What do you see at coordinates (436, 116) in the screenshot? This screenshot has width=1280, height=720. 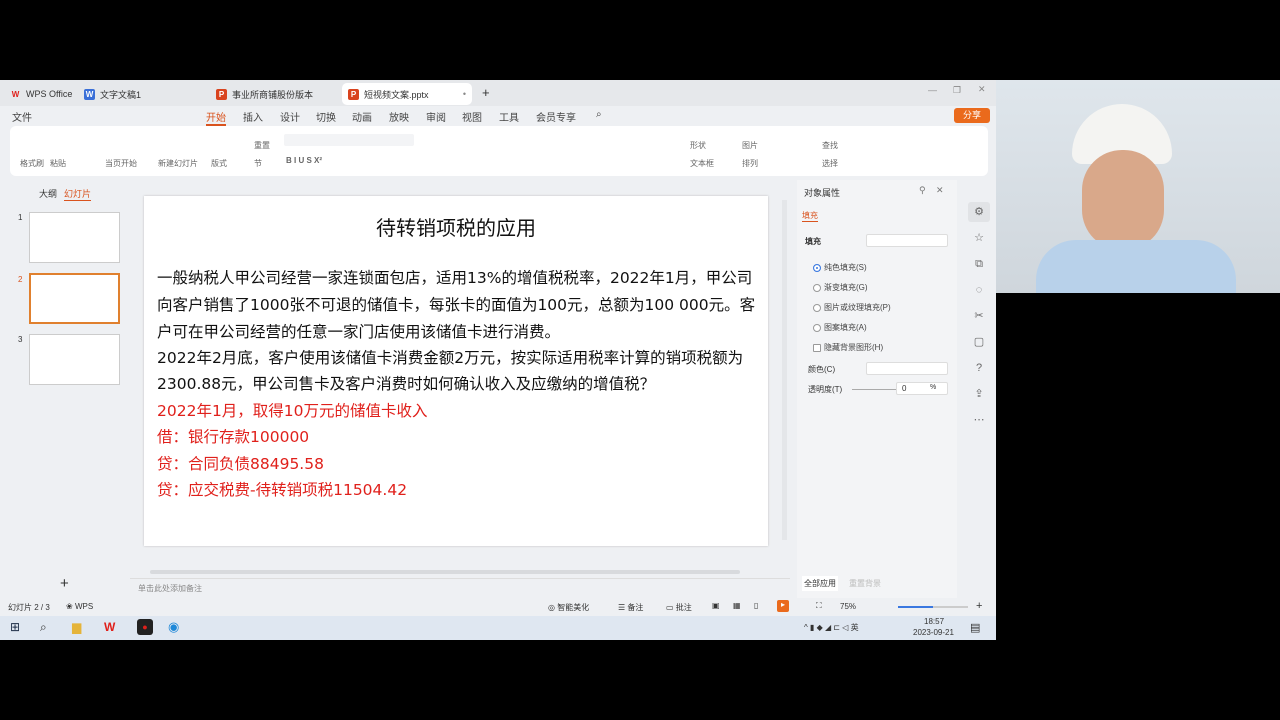 I see `menu-review: 审阅` at bounding box center [436, 116].